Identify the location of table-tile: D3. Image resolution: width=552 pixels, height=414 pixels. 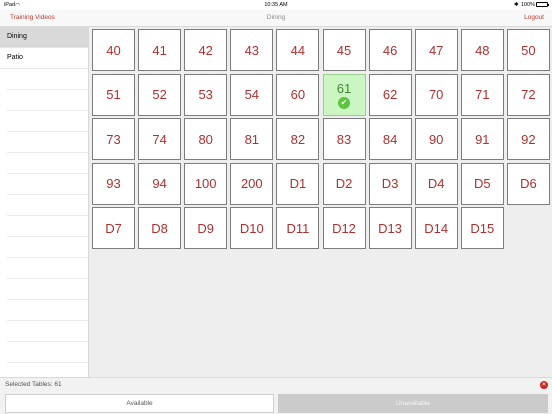
(390, 183).